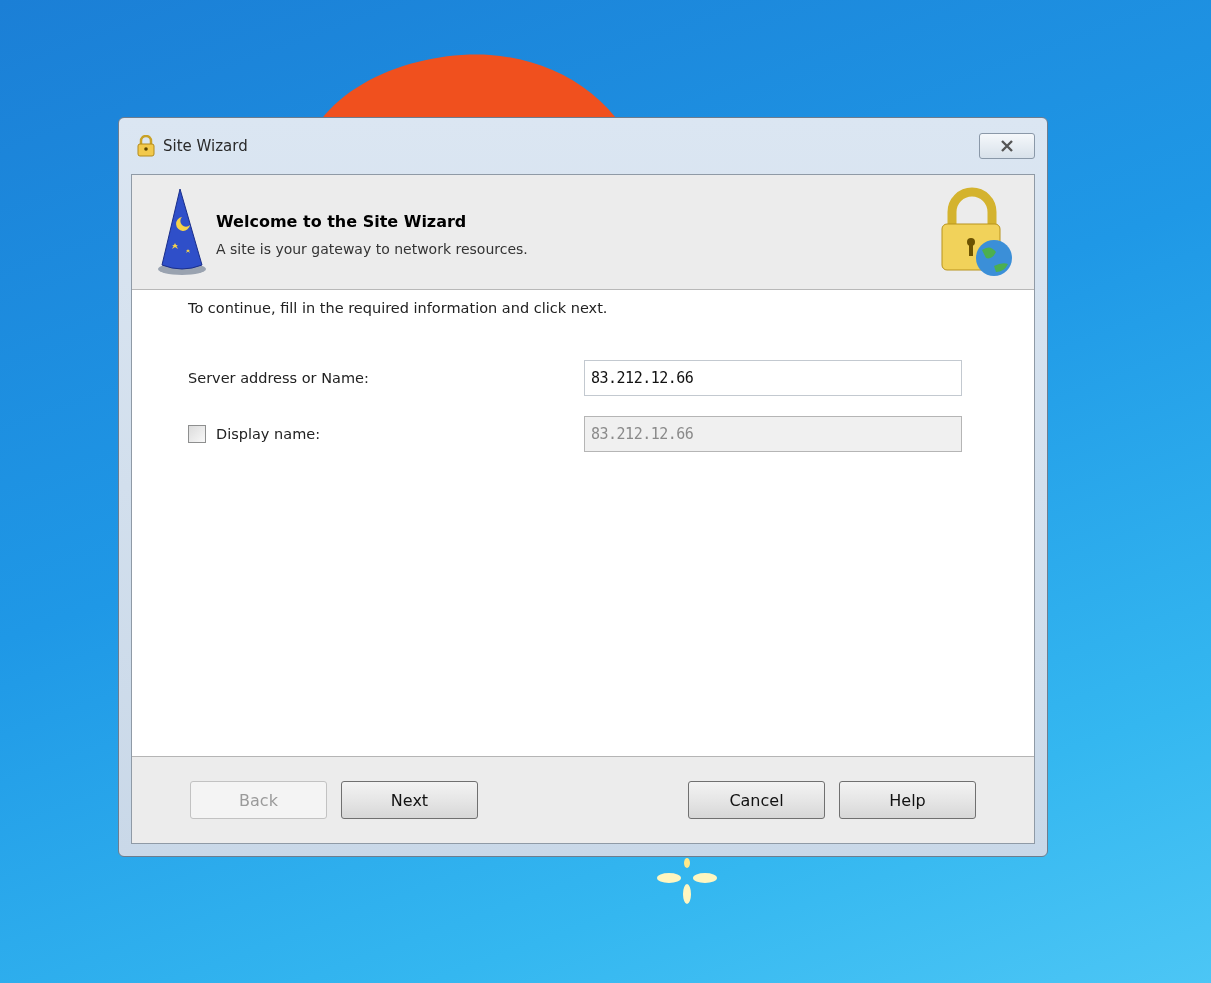 The width and height of the screenshot is (1211, 983). What do you see at coordinates (372, 248) in the screenshot?
I see `header-subtitle: A site is your gateway to network resources.` at bounding box center [372, 248].